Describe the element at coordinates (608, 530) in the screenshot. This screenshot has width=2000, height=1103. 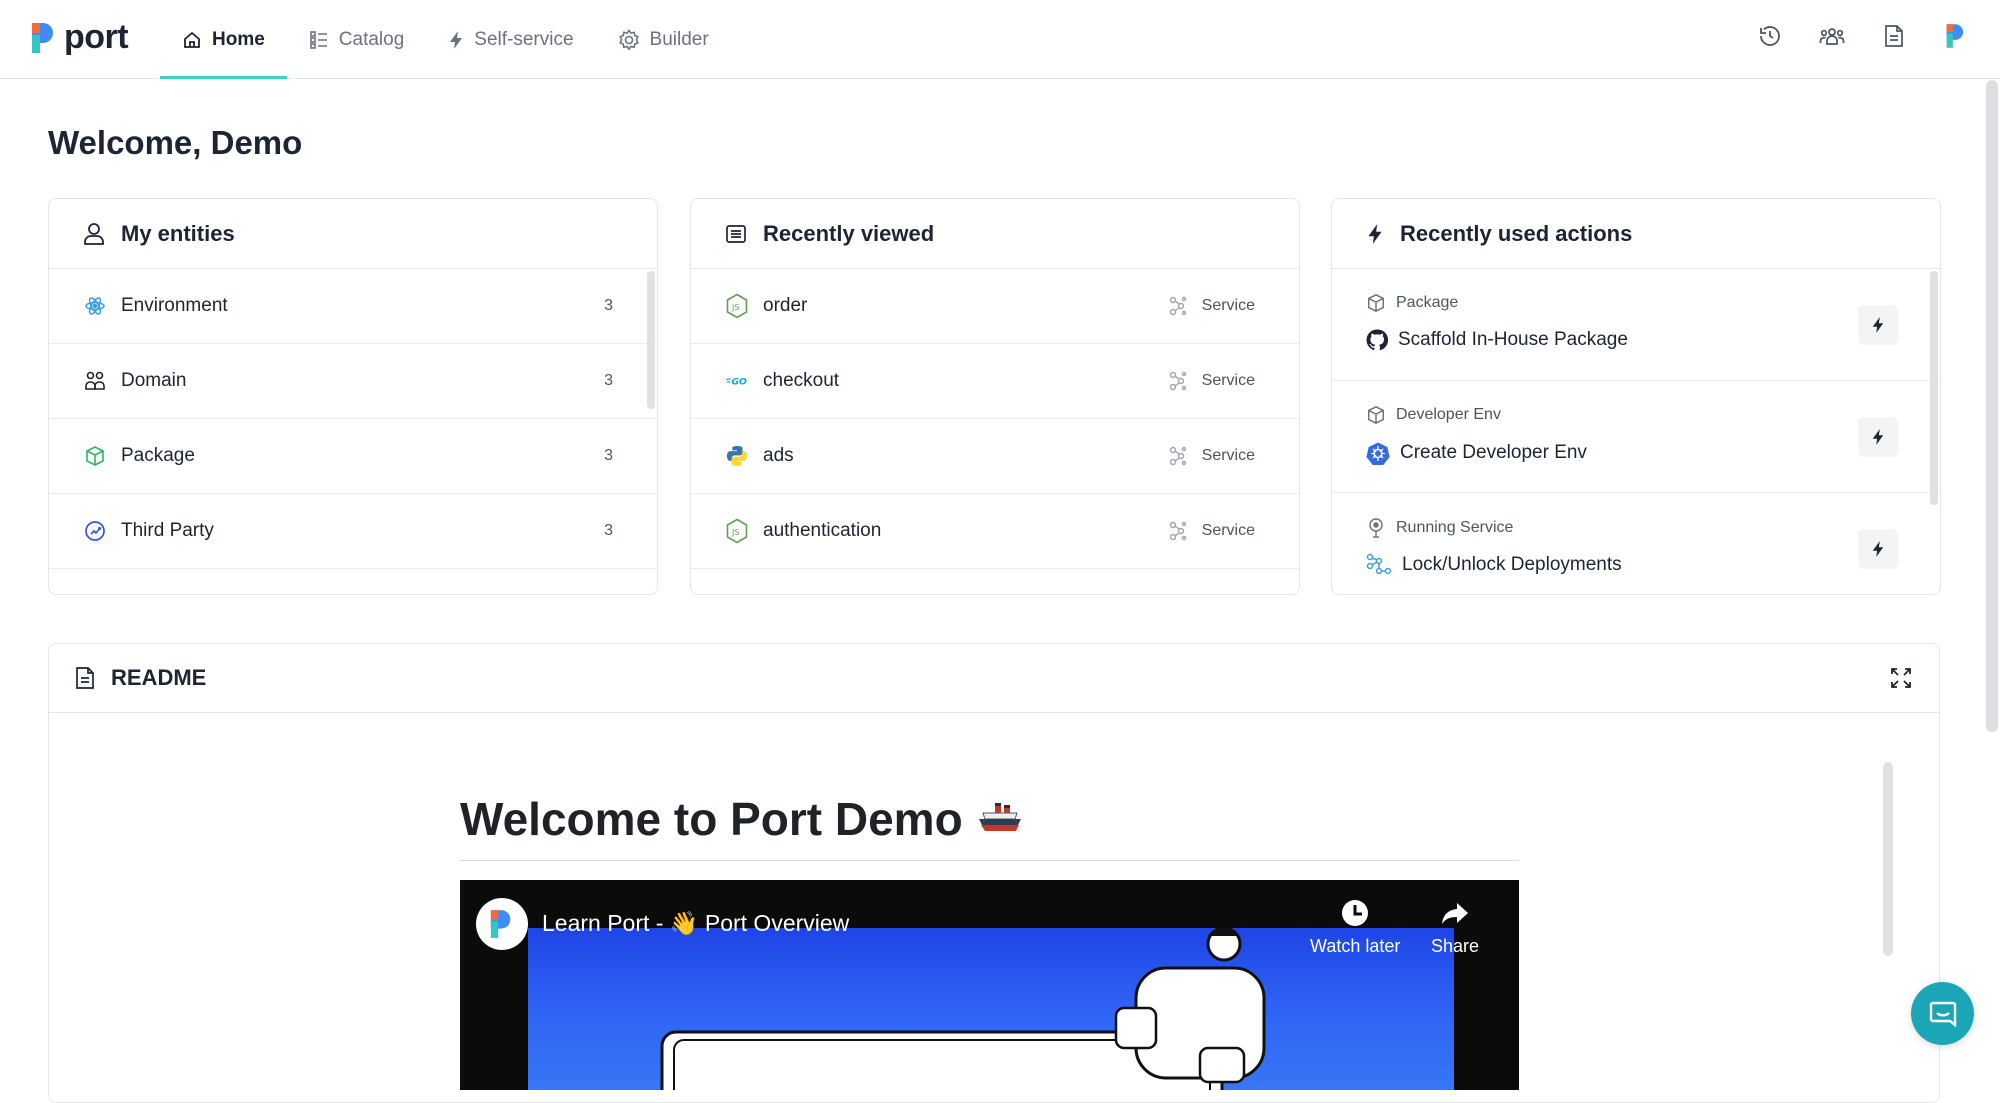
I see `entity-count: 3` at that location.